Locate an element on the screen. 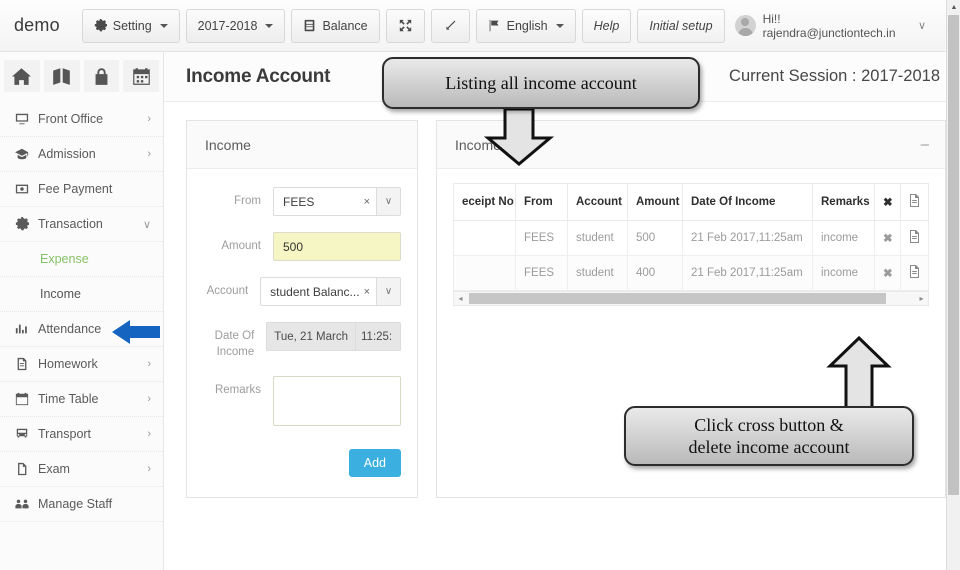 This screenshot has height=570, width=960. amount-input is located at coordinates (337, 246).